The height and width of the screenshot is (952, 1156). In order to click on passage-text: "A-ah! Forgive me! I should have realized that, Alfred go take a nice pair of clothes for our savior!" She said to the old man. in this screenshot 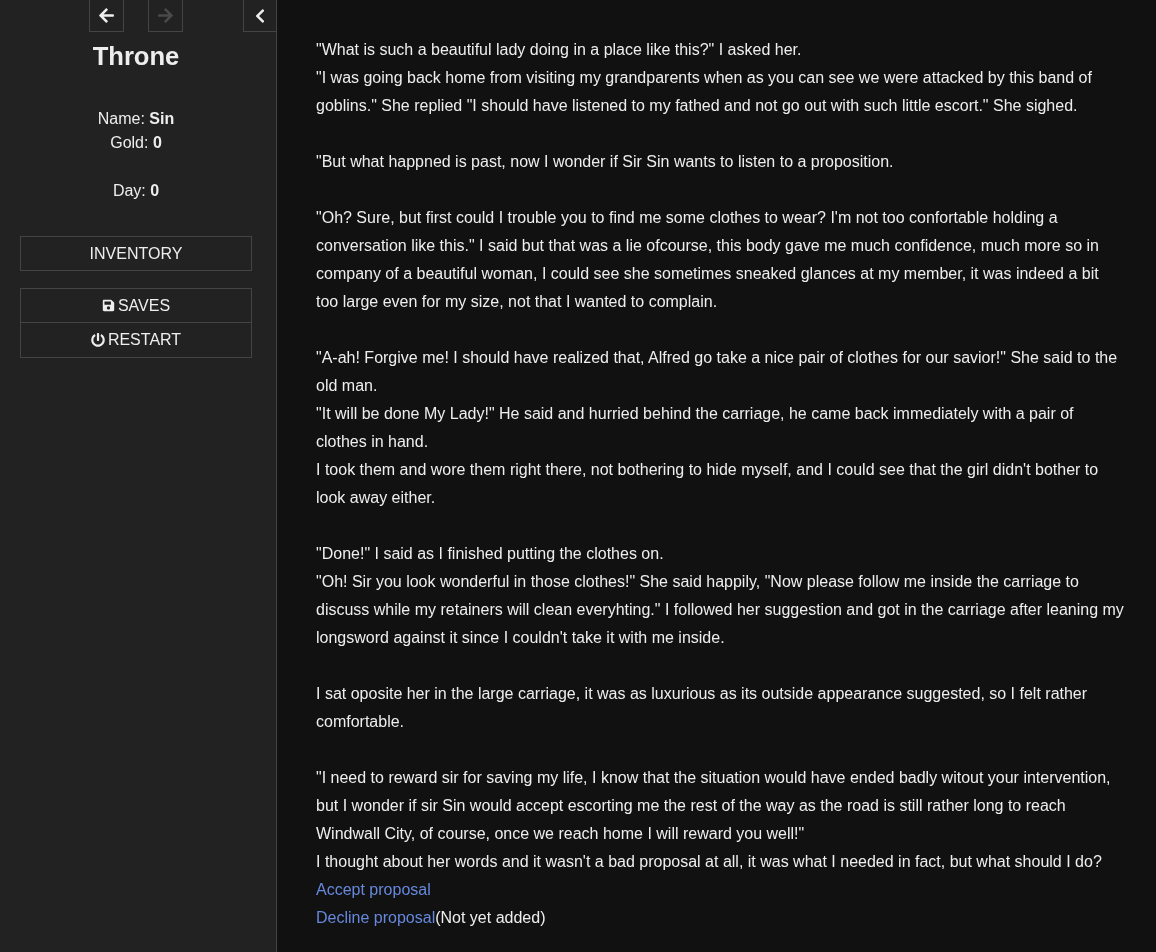, I will do `click(717, 372)`.